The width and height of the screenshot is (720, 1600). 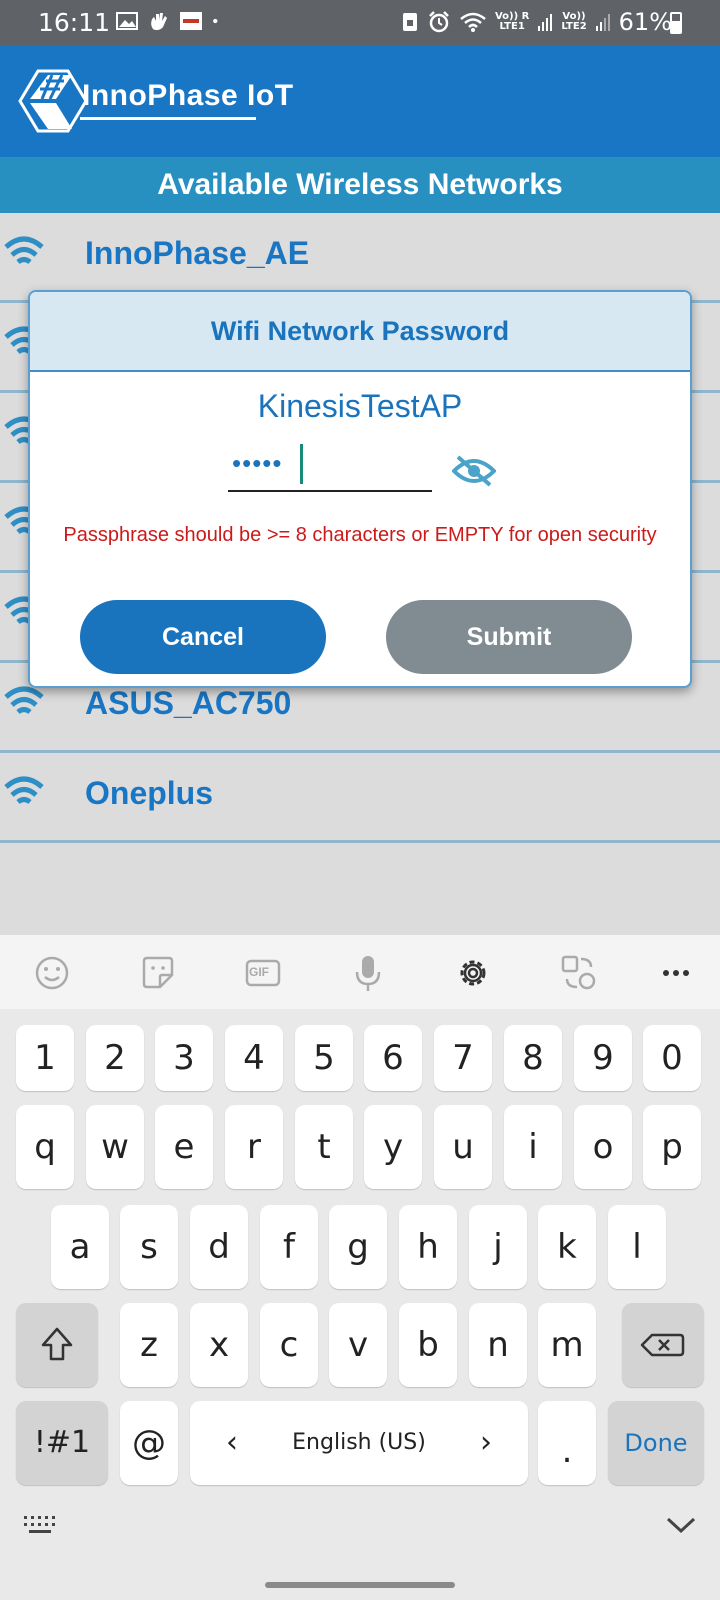 I want to click on space-right-arrow-icon: ›, so click(x=486, y=1442).